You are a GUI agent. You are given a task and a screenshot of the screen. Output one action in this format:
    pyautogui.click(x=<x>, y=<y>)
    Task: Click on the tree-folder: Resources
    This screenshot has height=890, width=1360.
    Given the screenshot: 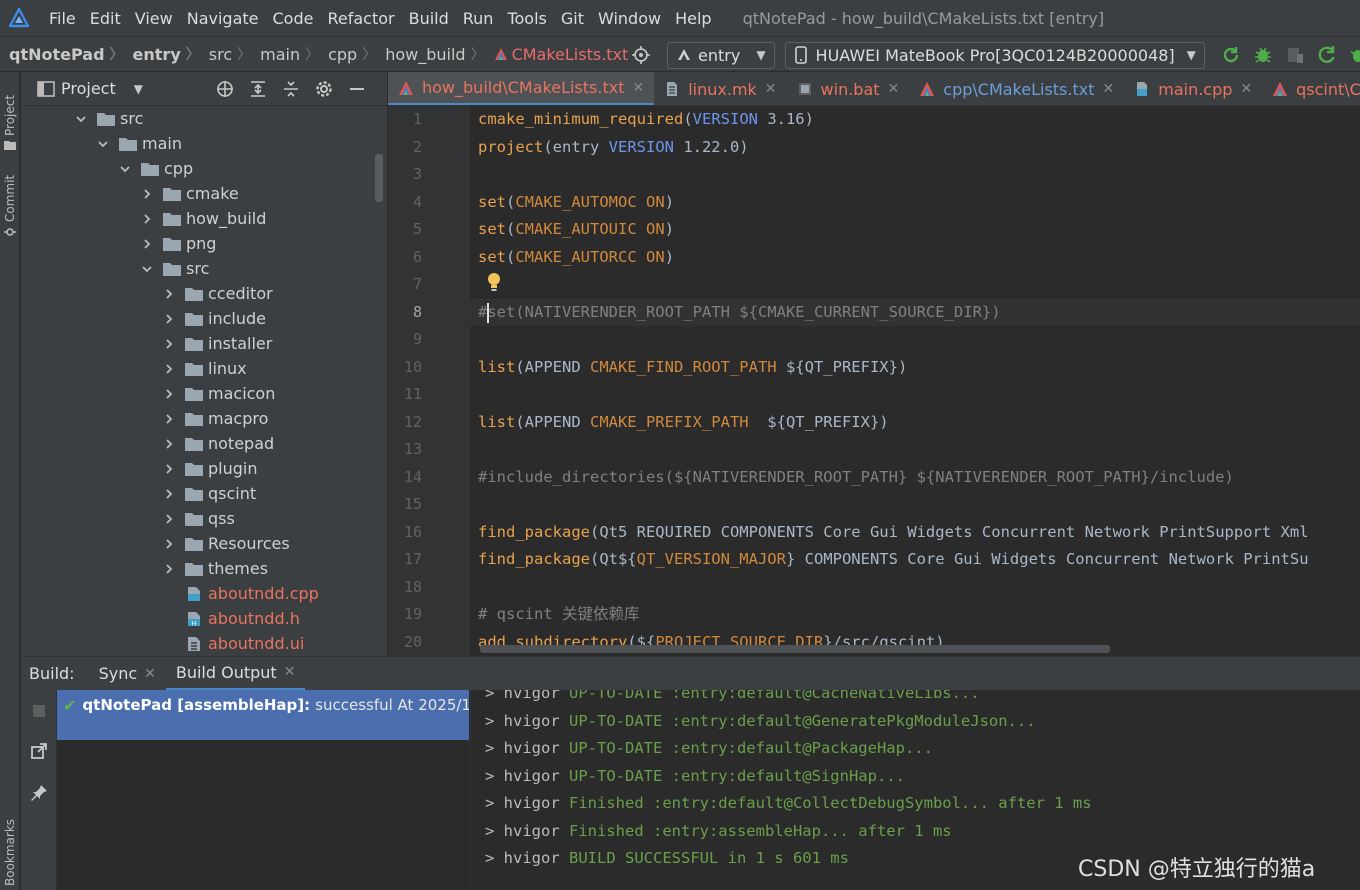 What is the action you would take?
    pyautogui.click(x=226, y=543)
    